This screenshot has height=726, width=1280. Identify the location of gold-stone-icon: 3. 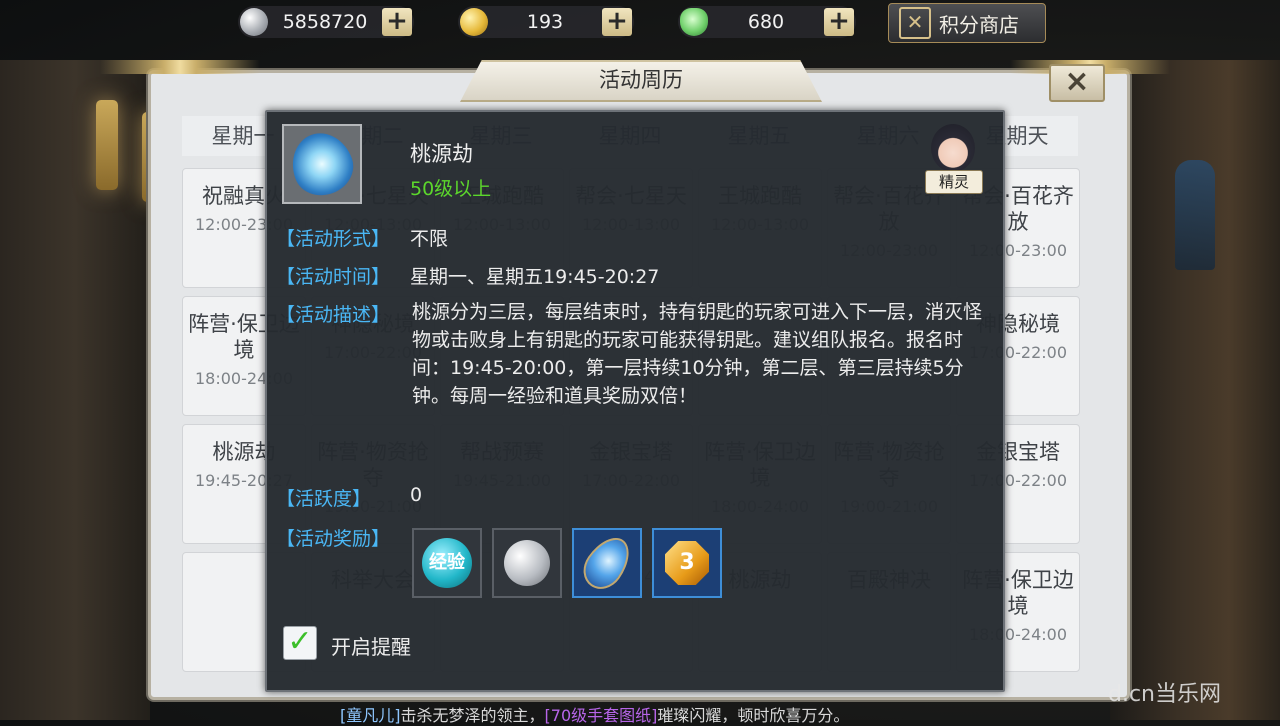
(687, 563).